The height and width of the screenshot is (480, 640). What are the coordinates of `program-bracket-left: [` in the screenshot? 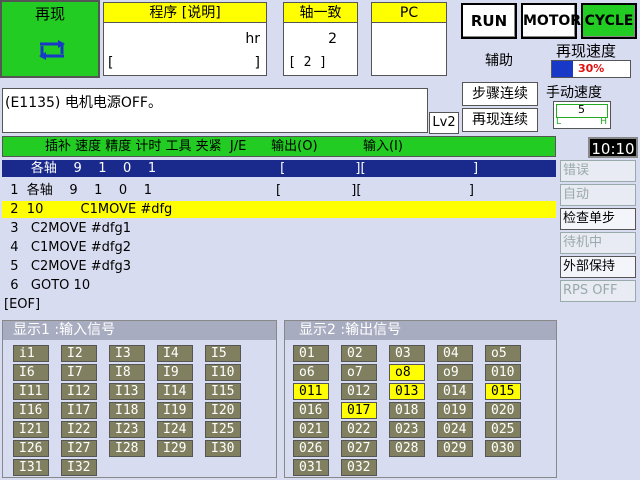 It's located at (111, 63).